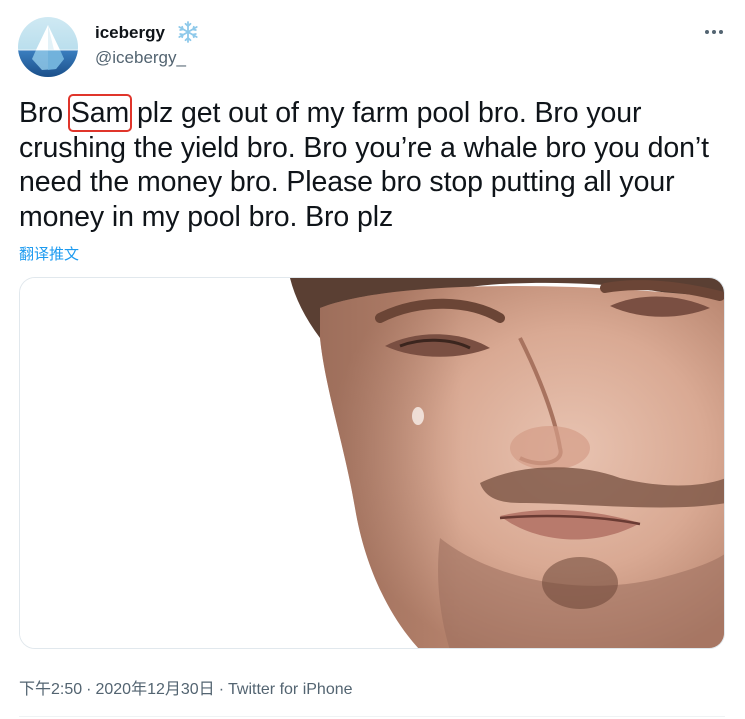 This screenshot has width=745, height=719. I want to click on tweet-meta: 下午2:50 · 2020年12月30日 · Twitter for iPhone, so click(186, 687).